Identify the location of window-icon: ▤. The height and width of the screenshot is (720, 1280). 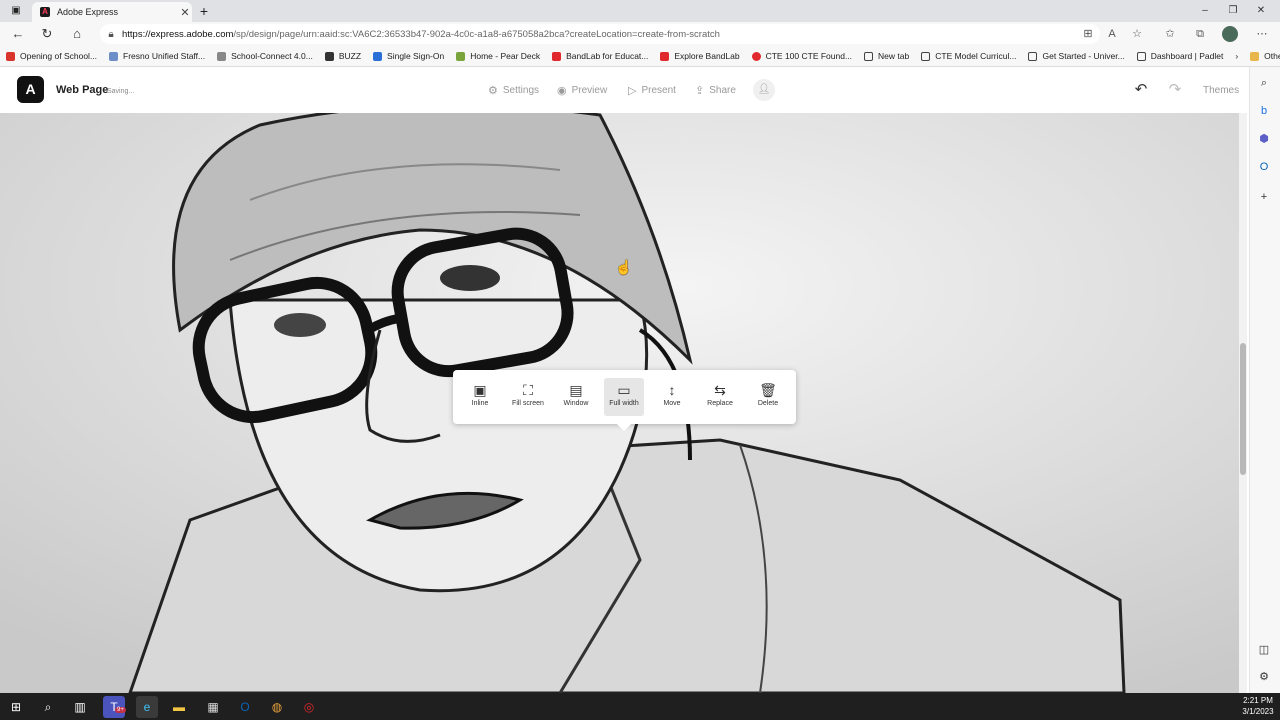
(576, 390).